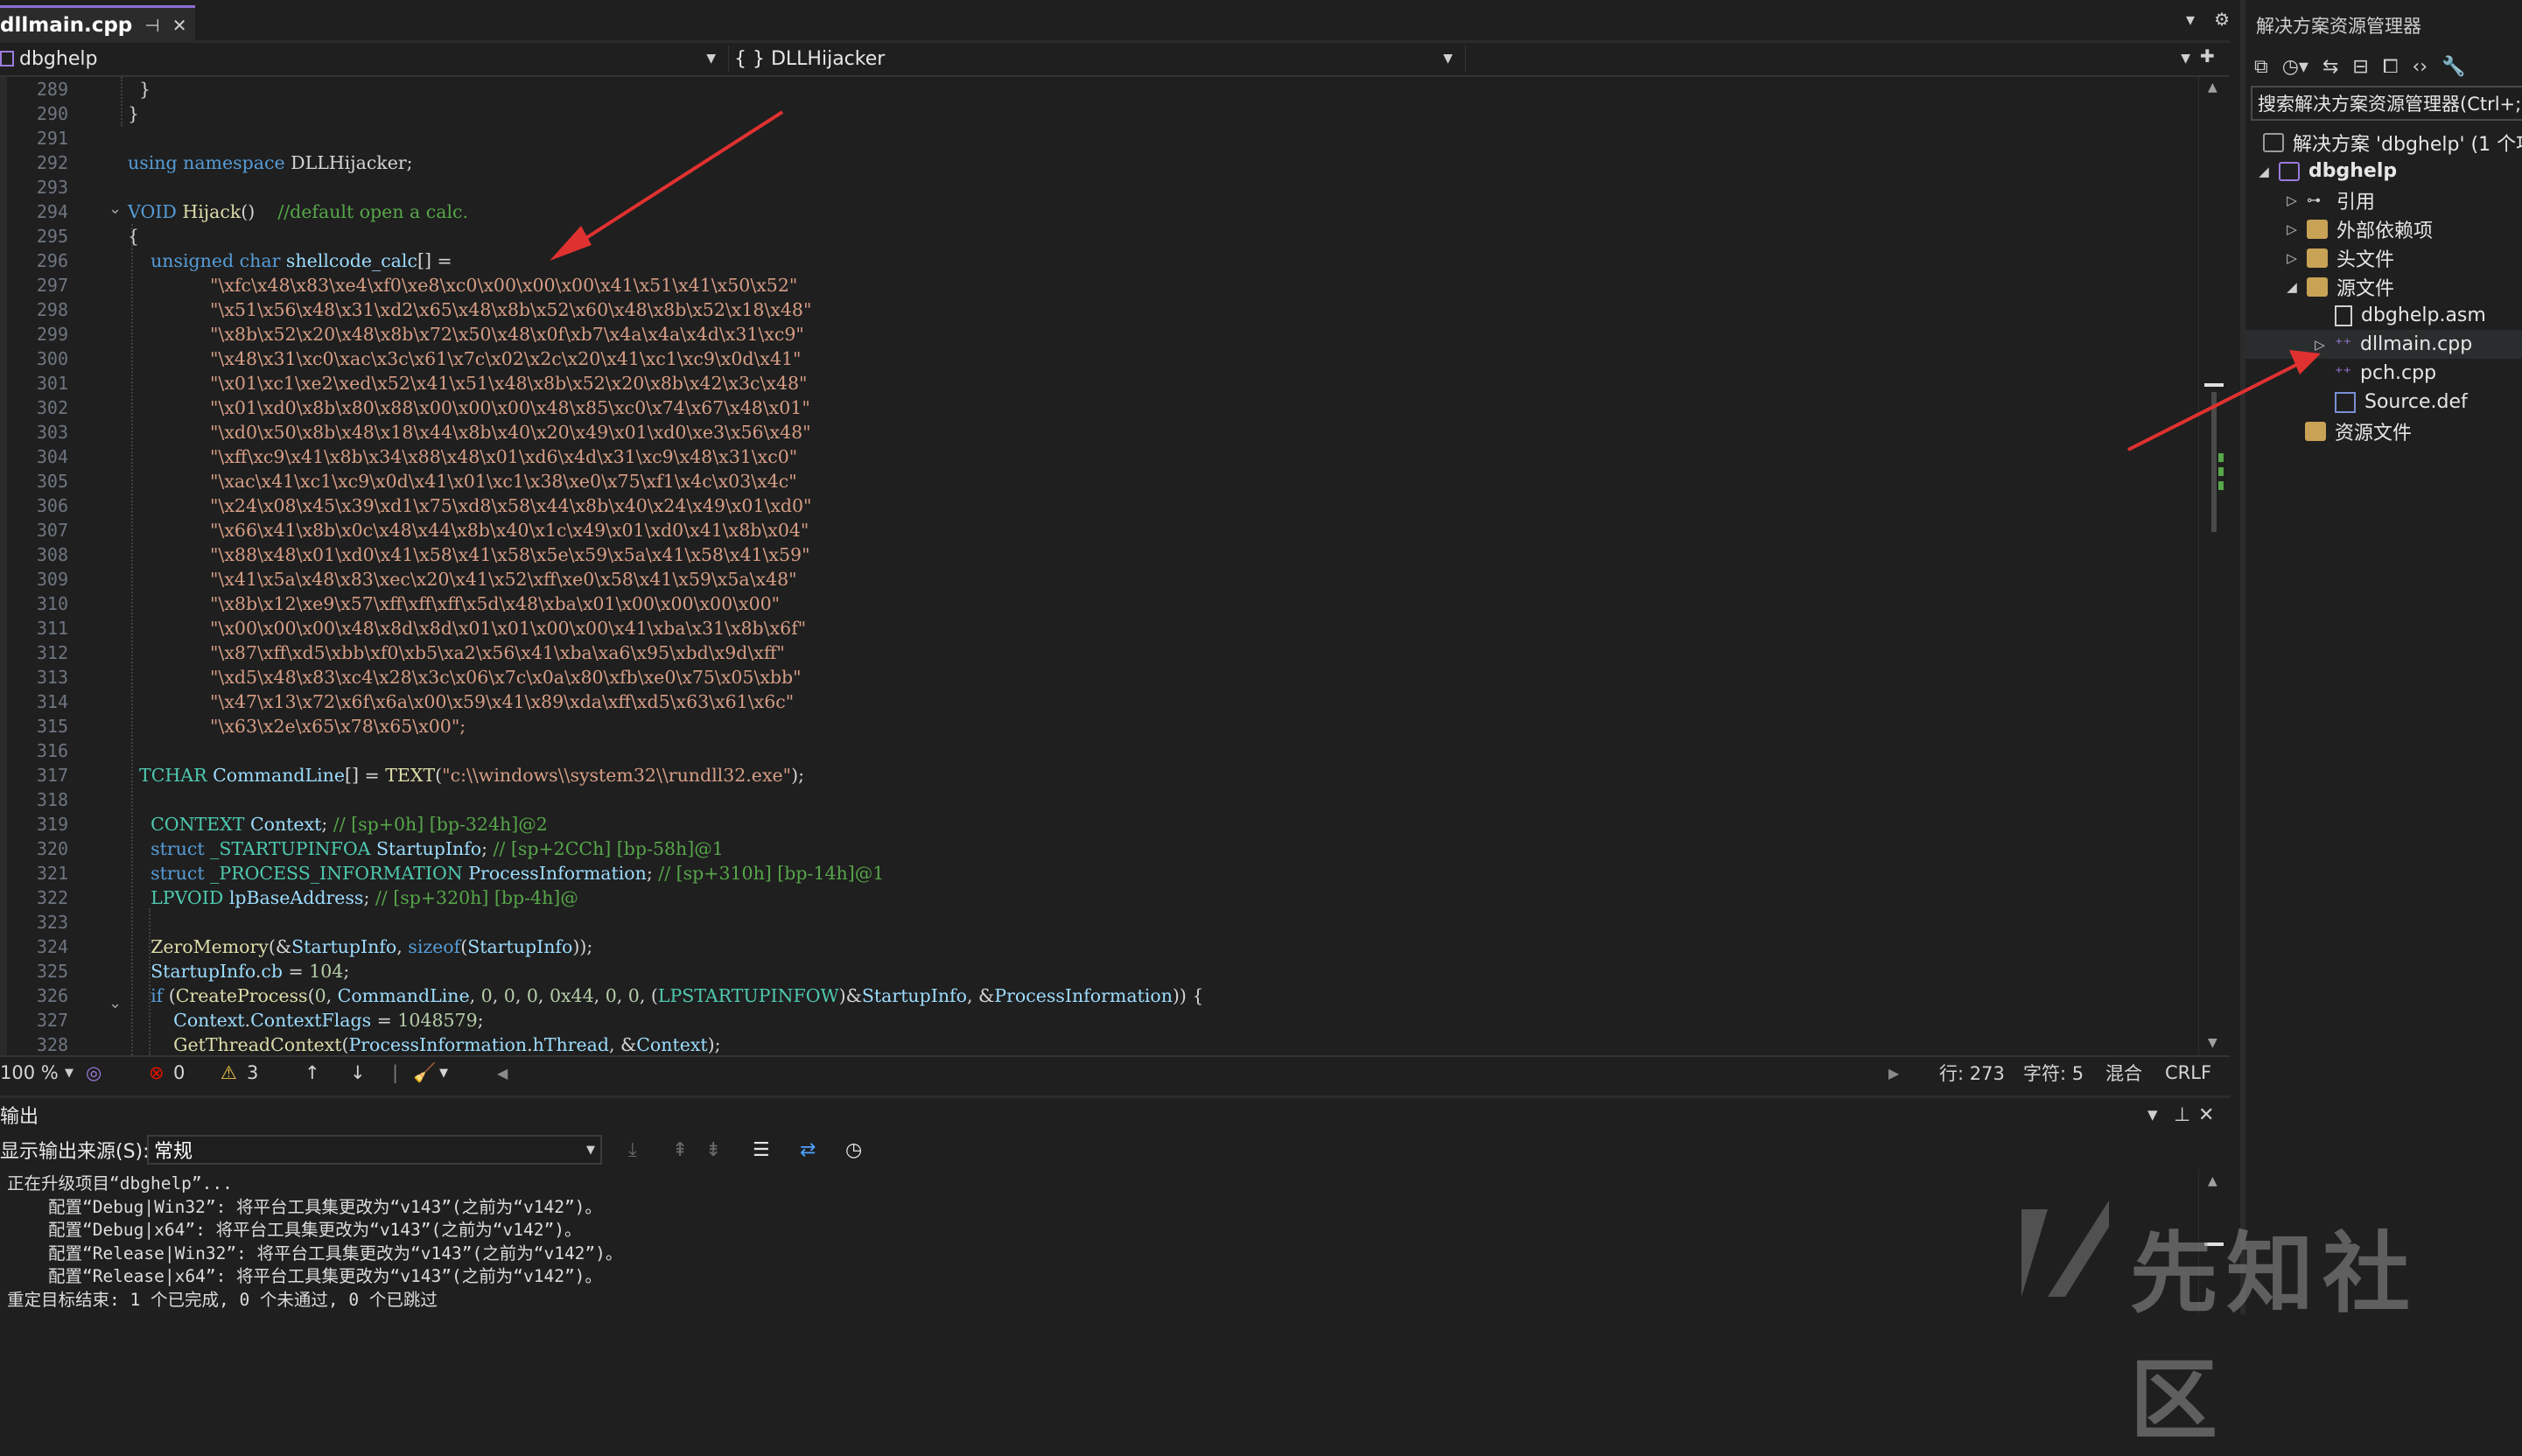  What do you see at coordinates (2358, 430) in the screenshot?
I see `tree-item-resource-files: 资源文件` at bounding box center [2358, 430].